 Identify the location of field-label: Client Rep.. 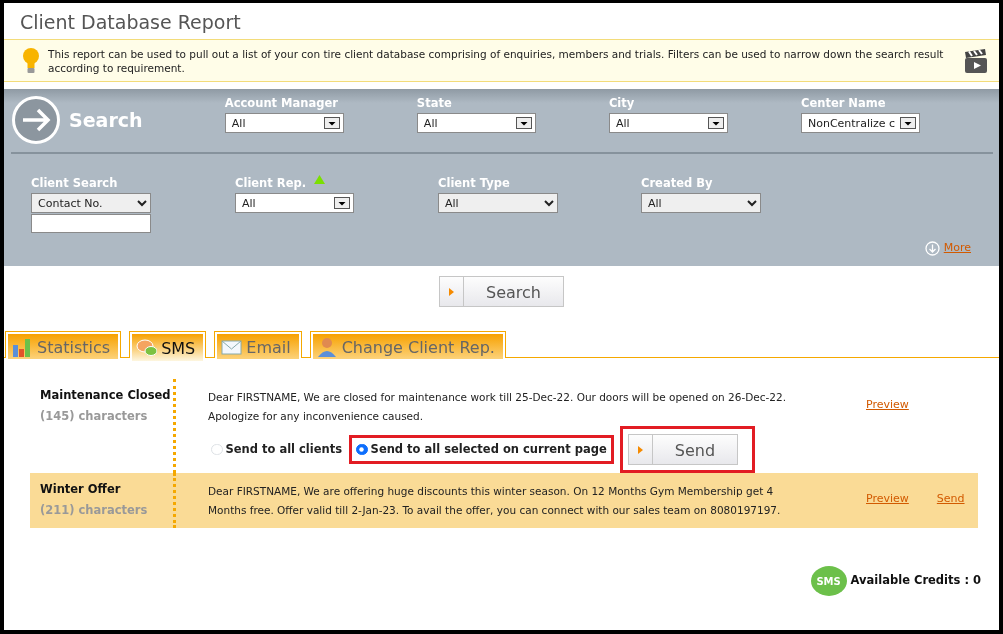
(271, 183).